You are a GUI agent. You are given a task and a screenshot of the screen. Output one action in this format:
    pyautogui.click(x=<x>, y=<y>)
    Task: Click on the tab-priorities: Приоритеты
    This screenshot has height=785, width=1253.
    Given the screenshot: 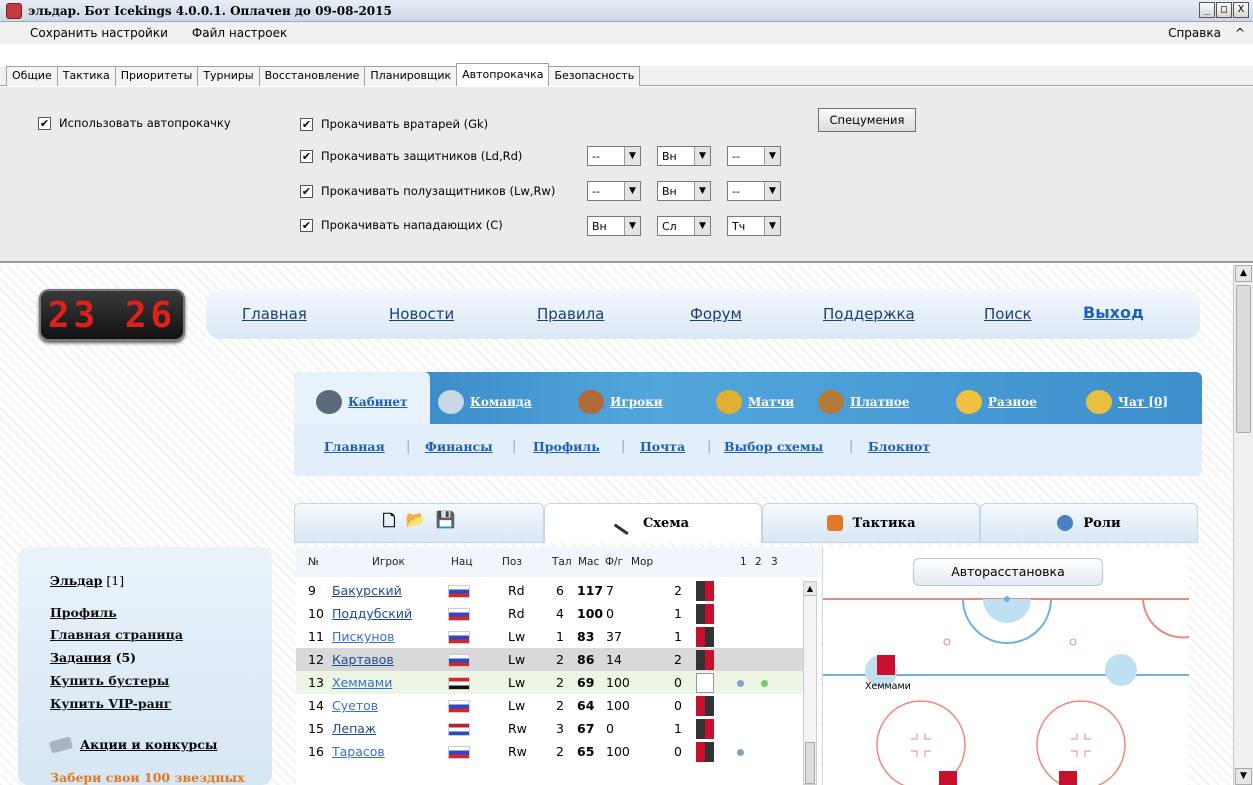 What is the action you would take?
    pyautogui.click(x=156, y=76)
    